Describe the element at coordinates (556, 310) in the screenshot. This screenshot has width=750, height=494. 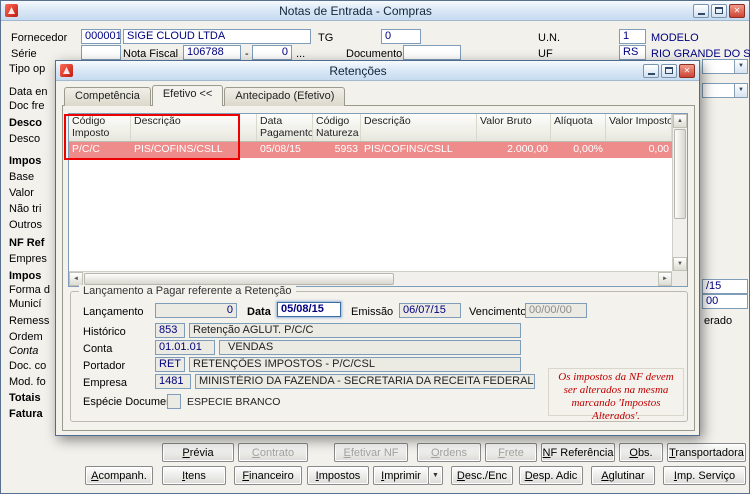
I see `vencimento-field: 00/00/00` at that location.